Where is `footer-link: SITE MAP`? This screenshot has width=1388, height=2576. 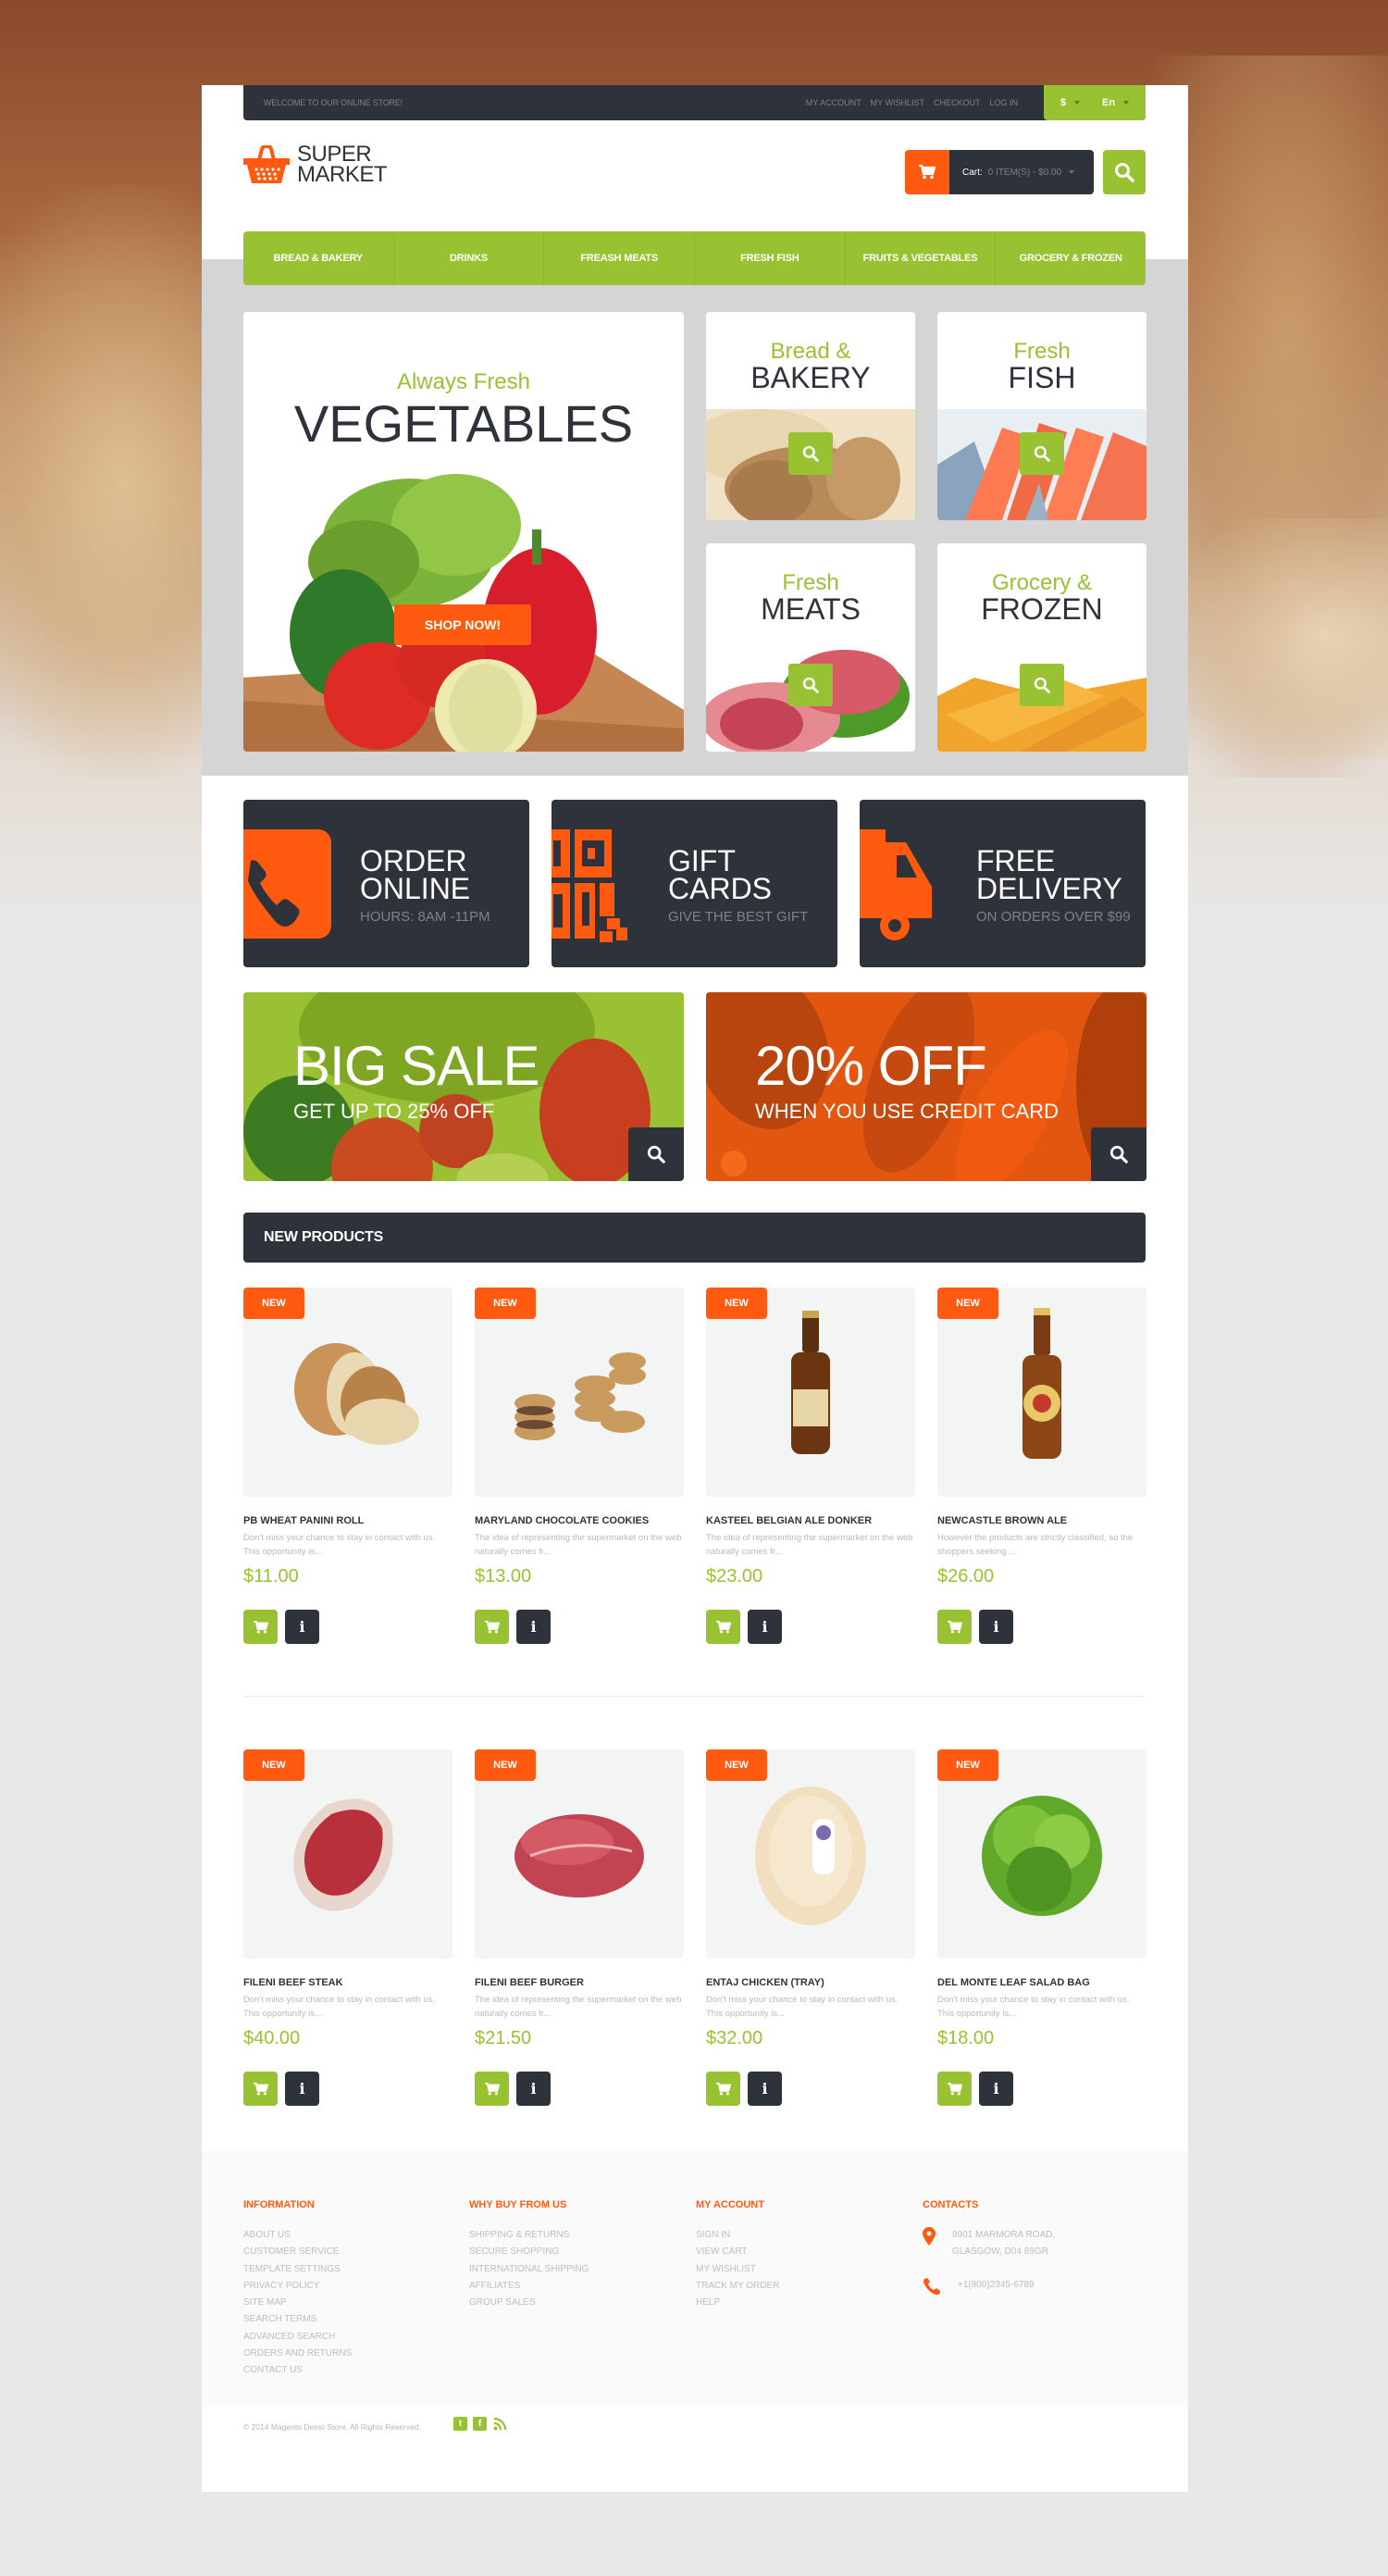 footer-link: SITE MAP is located at coordinates (298, 2303).